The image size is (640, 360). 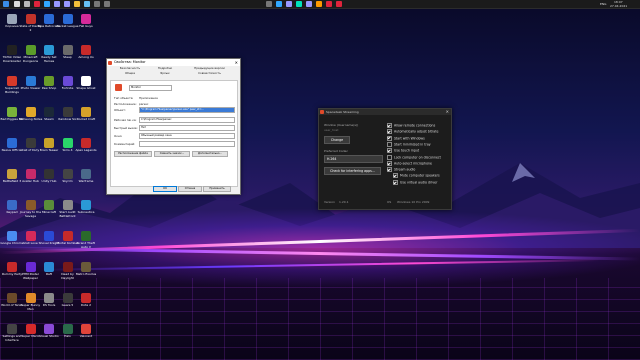 What do you see at coordinates (130, 73) in the screenshot?
I see `tab-general: Общие` at bounding box center [130, 73].